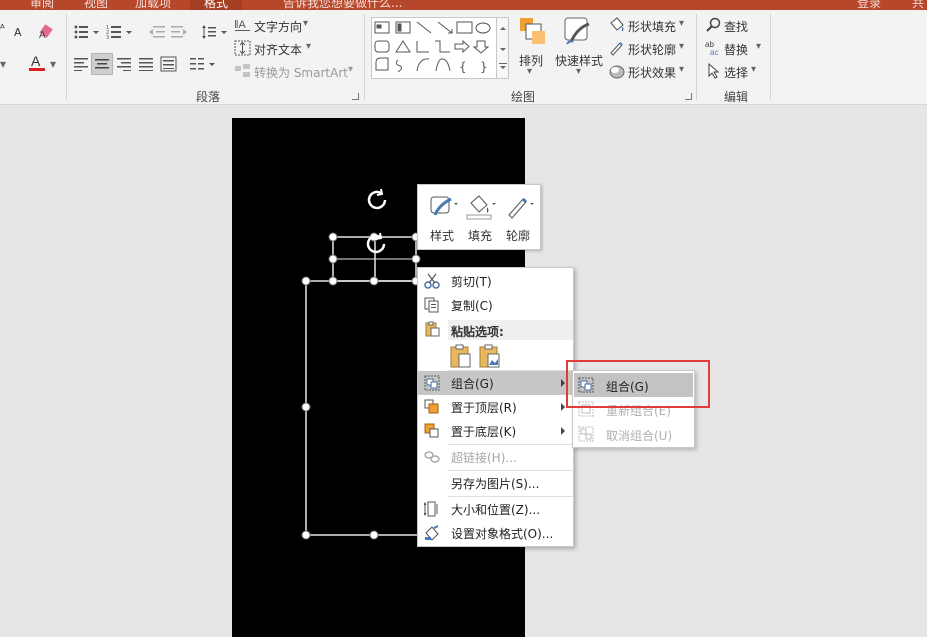  What do you see at coordinates (479, 236) in the screenshot?
I see `fill-label: 填充` at bounding box center [479, 236].